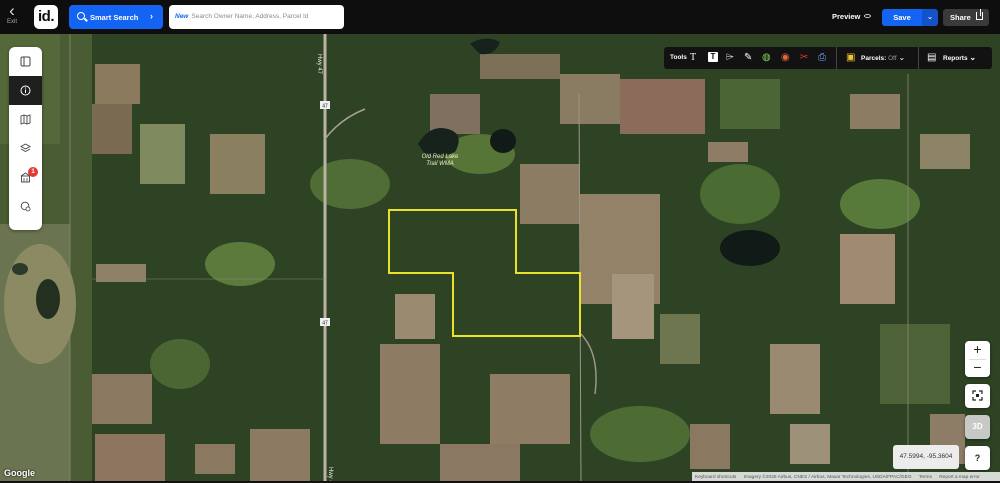 This screenshot has height=483, width=1000. I want to click on place-label-line2: Trail WMA, so click(440, 164).